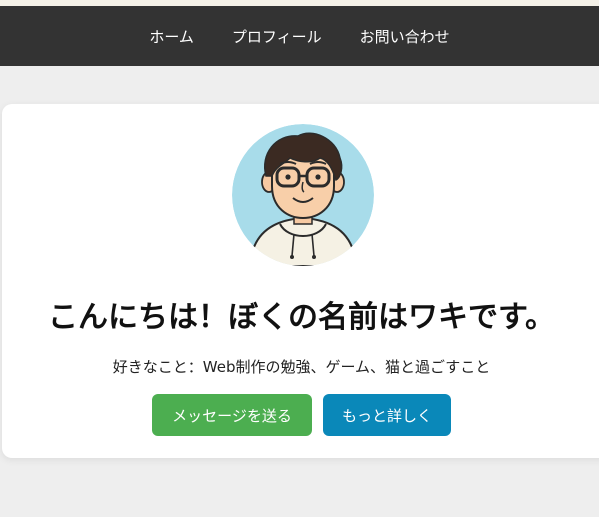 The image size is (599, 517). I want to click on avatar, so click(303, 195).